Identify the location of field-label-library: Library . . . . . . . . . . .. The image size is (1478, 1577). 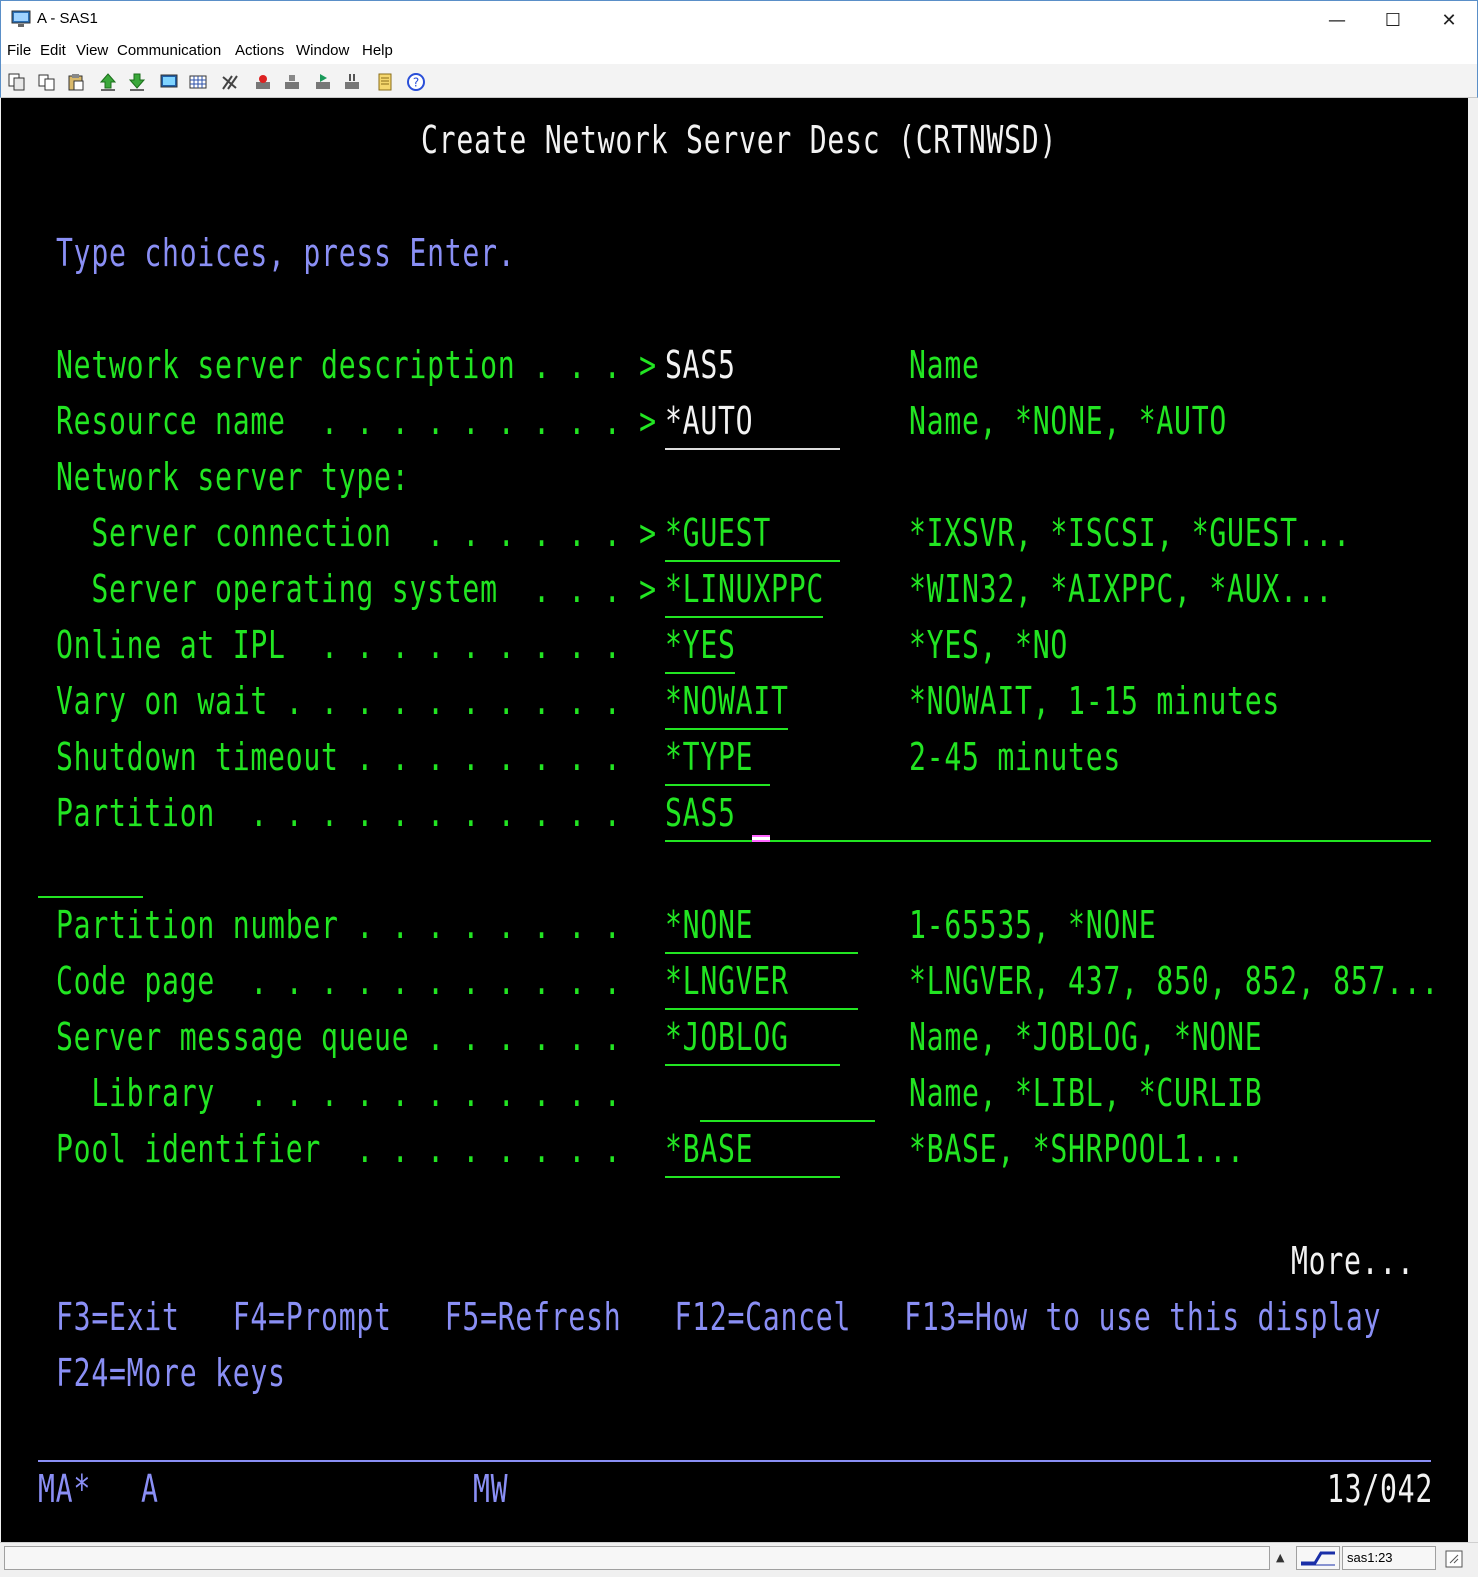
(339, 1093).